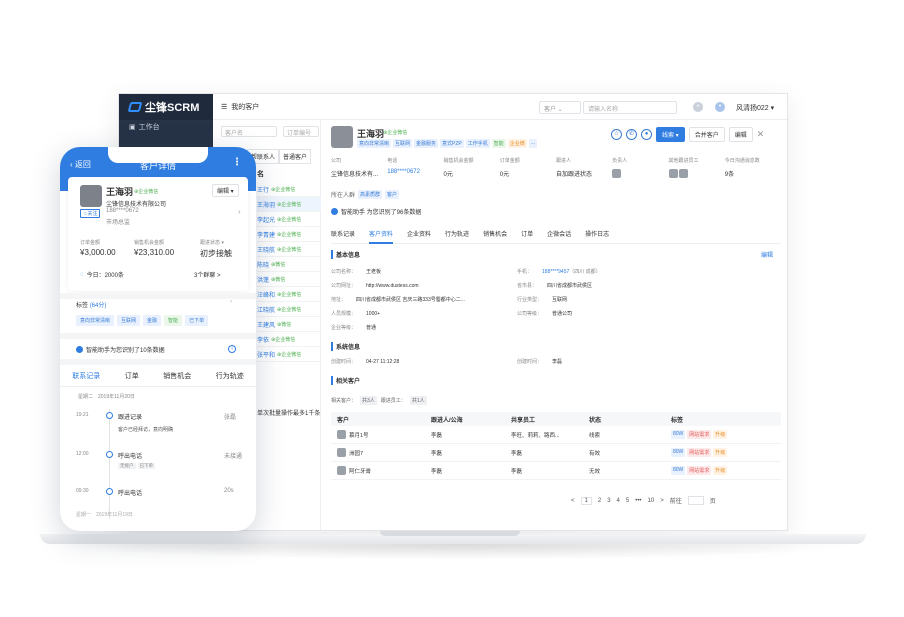  What do you see at coordinates (289, 354) in the screenshot?
I see `list-row: 张平和 ⊕企业微信` at bounding box center [289, 354].